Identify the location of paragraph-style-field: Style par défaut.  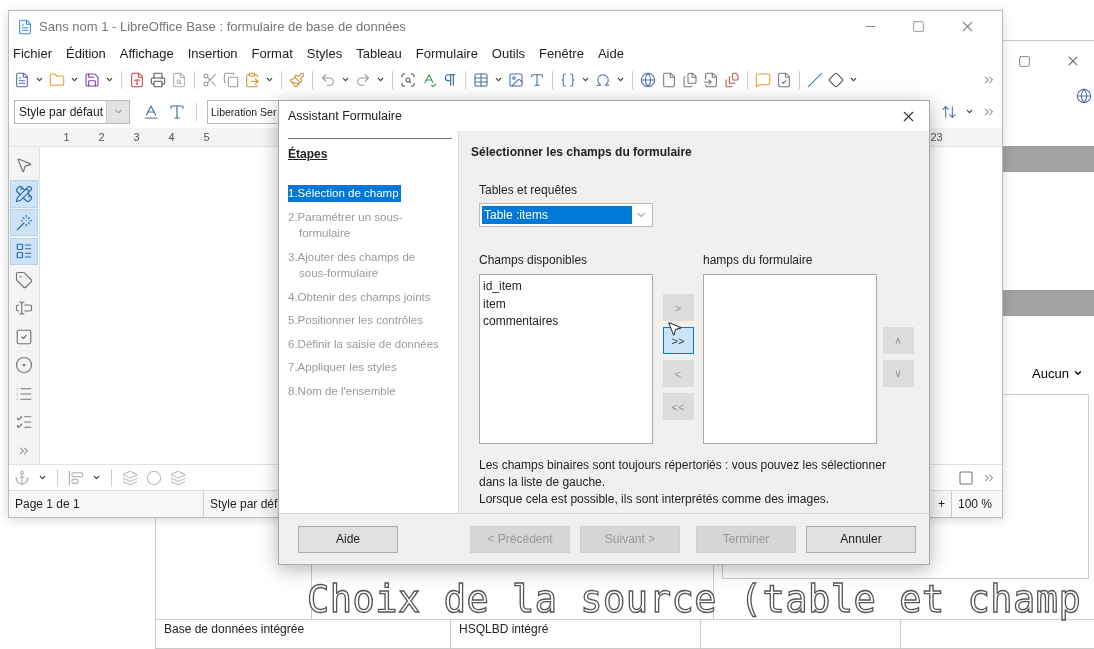
(72, 111).